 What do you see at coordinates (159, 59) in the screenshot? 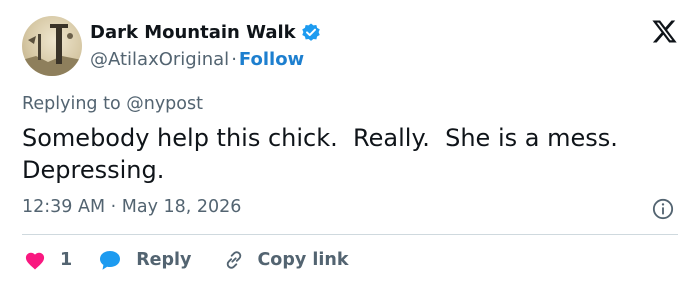
I see `author-handle: @AtilaxOriginal` at bounding box center [159, 59].